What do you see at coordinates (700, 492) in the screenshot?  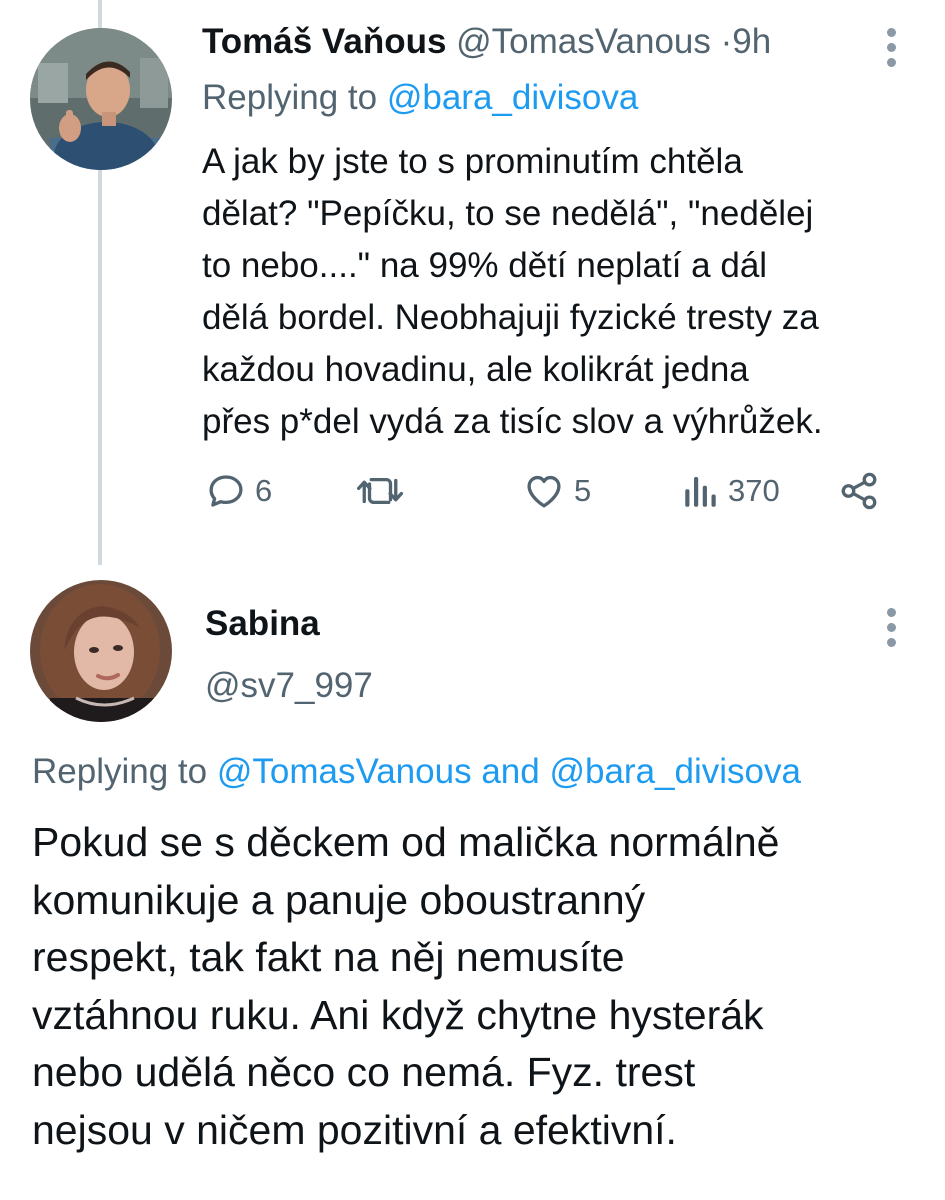 I see `views-chart-icon` at bounding box center [700, 492].